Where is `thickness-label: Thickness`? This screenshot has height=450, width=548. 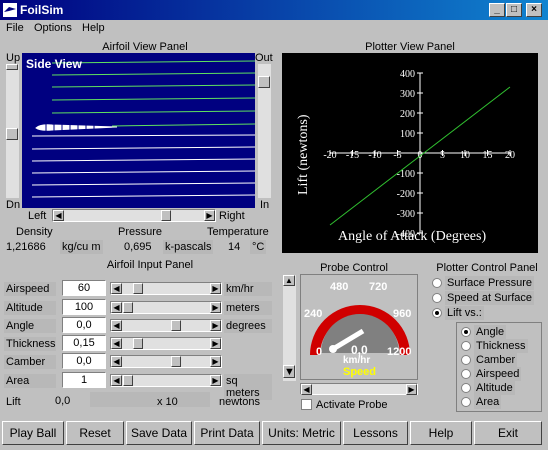 thickness-label: Thickness is located at coordinates (30, 344).